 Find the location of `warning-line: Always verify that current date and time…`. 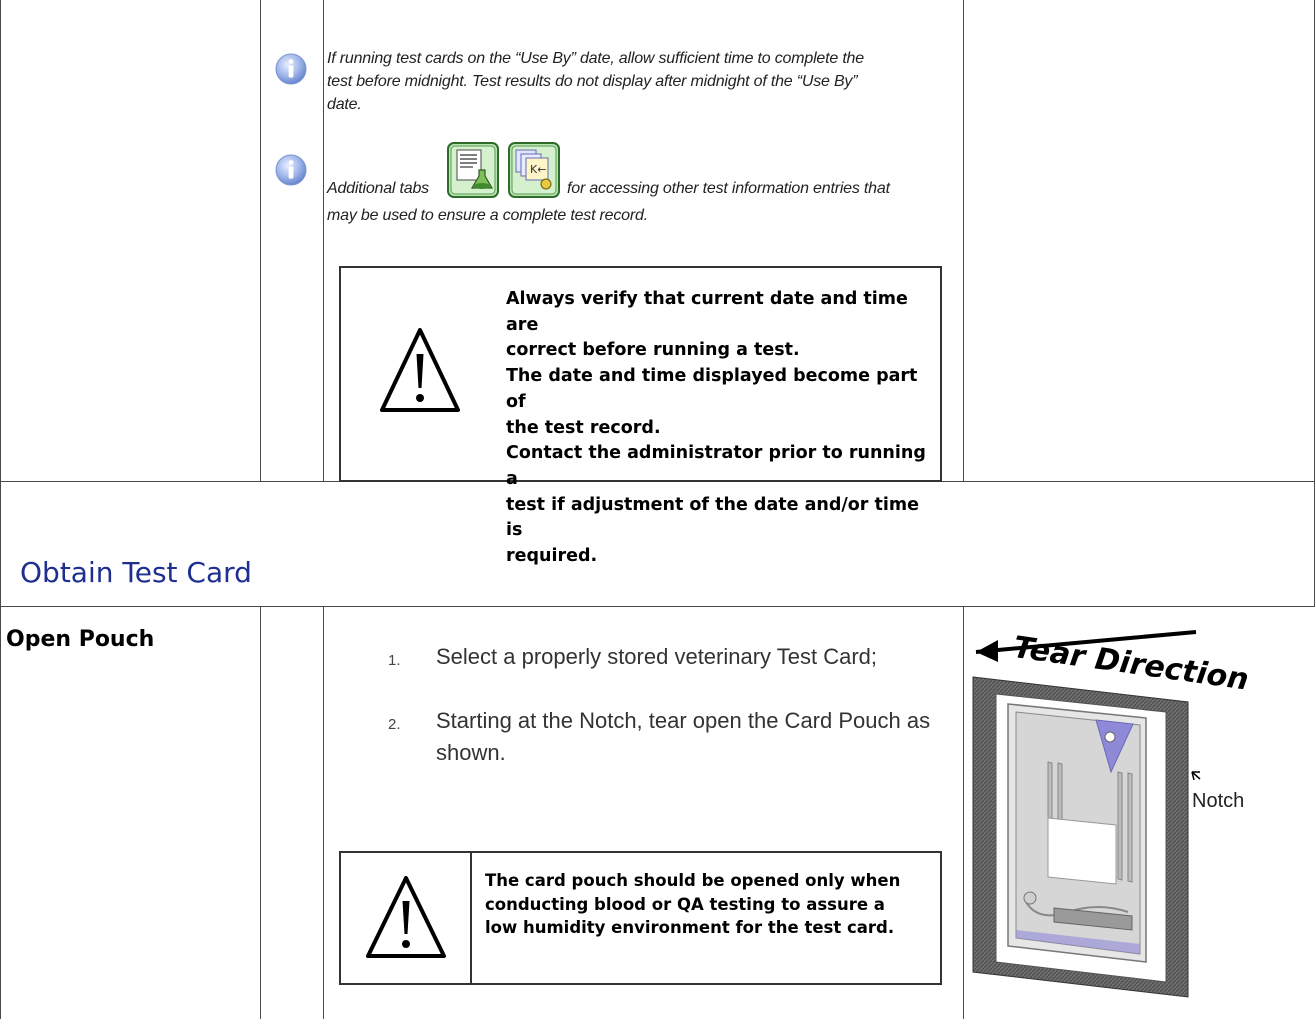

warning-line: Always verify that current date and time… is located at coordinates (707, 312).